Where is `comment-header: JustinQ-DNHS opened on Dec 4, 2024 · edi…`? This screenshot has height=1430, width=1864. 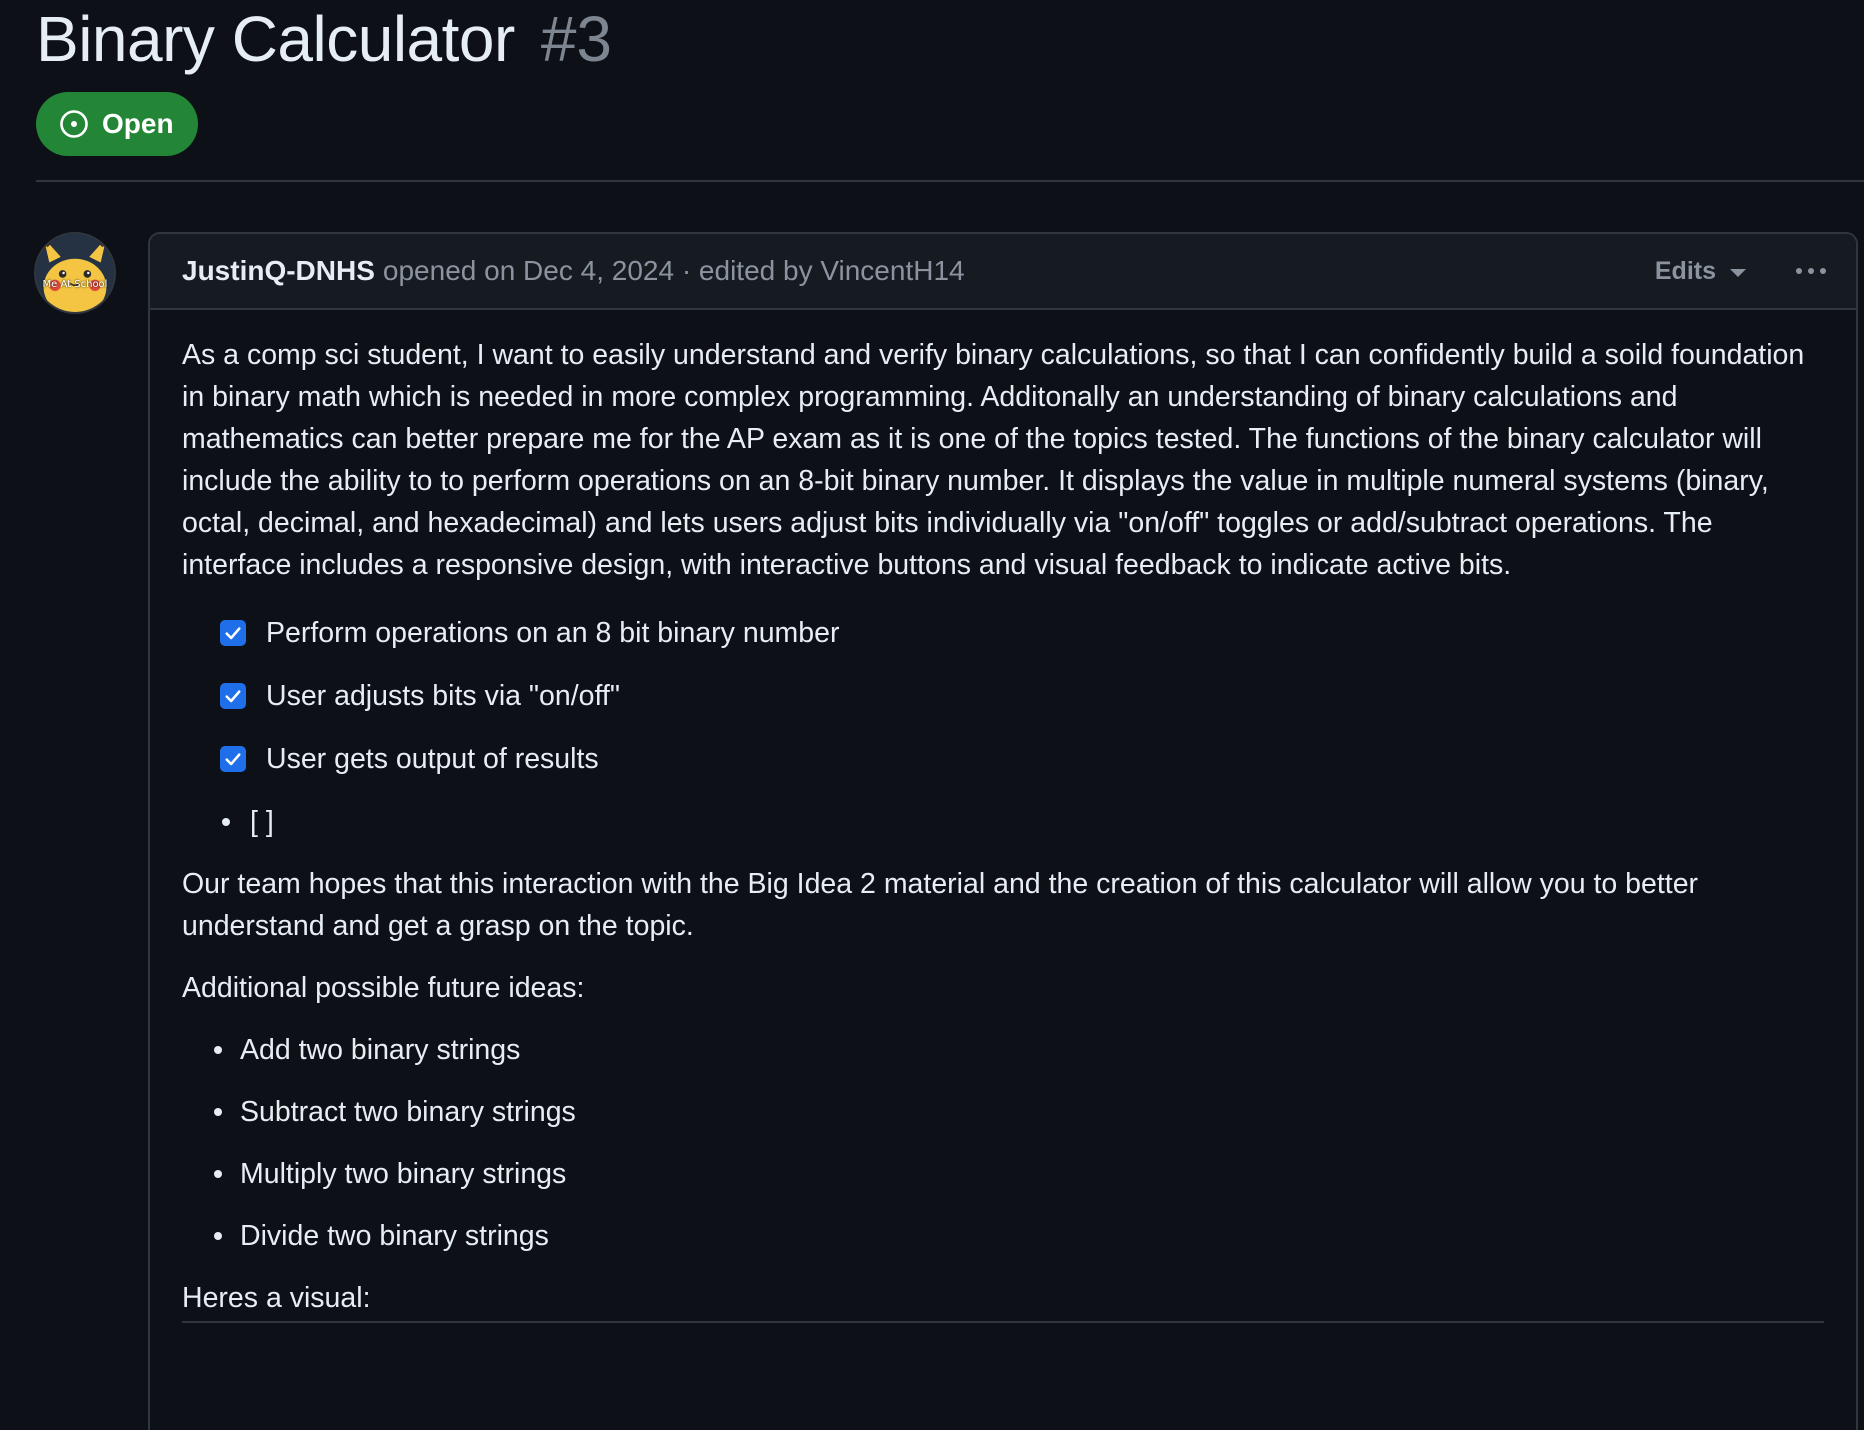 comment-header: JustinQ-DNHS opened on Dec 4, 2024 · edi… is located at coordinates (1003, 272).